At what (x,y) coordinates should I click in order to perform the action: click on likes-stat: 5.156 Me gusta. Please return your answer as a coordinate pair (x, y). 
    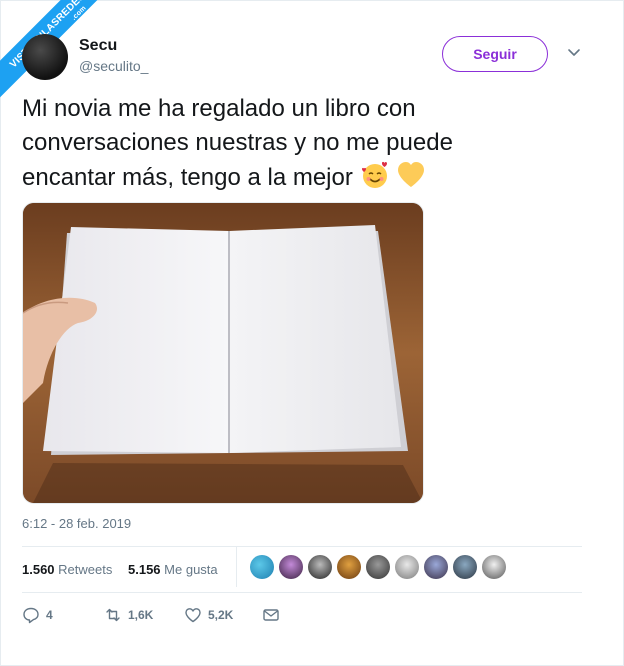
    Looking at the image, I should click on (173, 569).